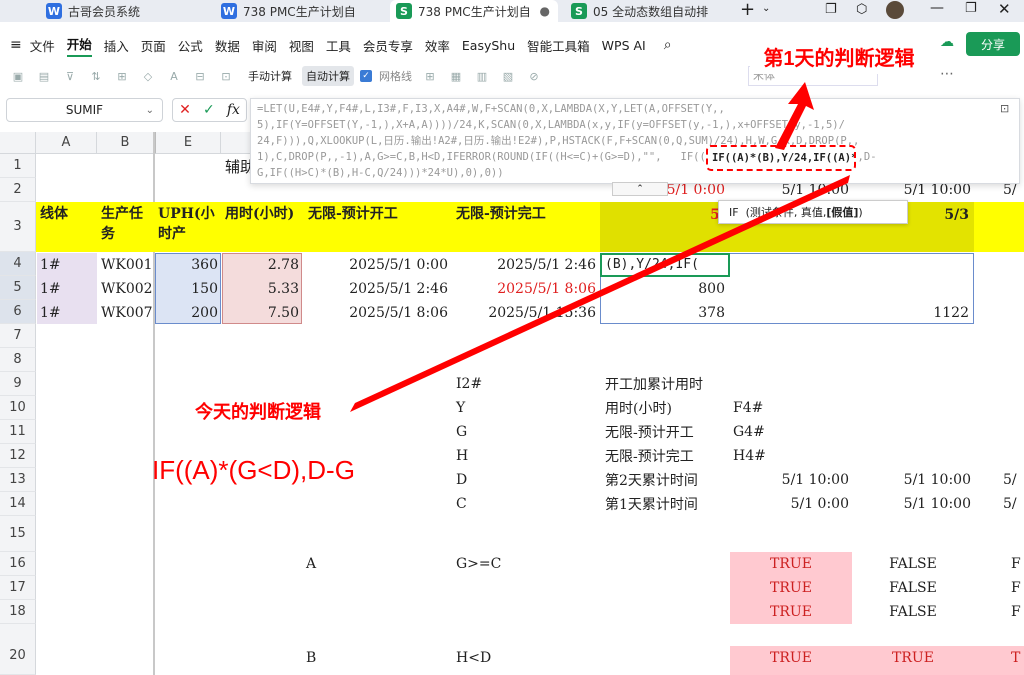 The height and width of the screenshot is (675, 1024). What do you see at coordinates (233, 110) in the screenshot?
I see `fx-icon: fx` at bounding box center [233, 110].